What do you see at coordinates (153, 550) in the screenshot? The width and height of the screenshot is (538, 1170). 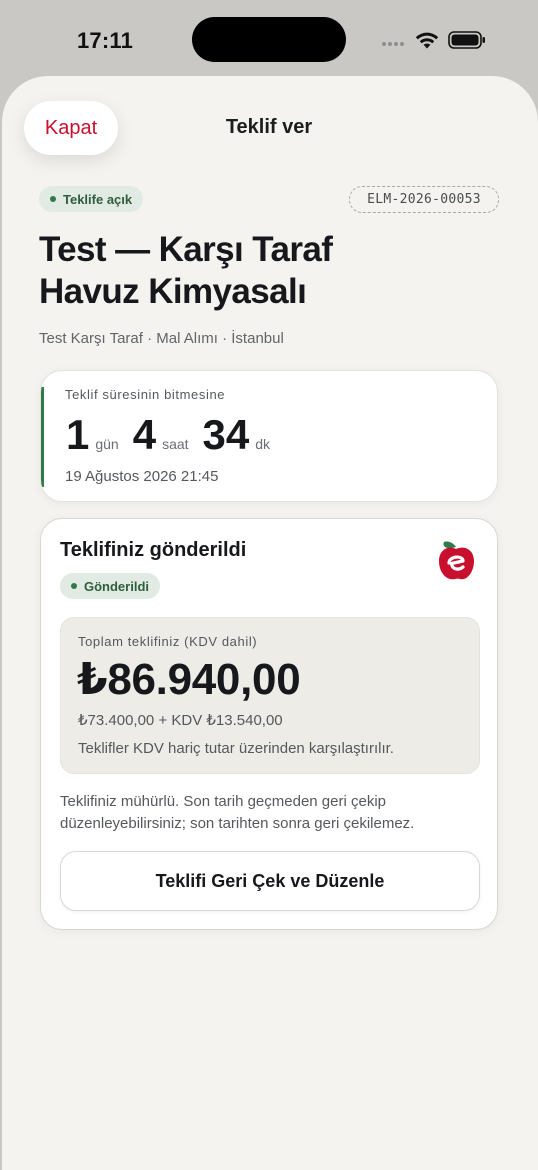 I see `offer-title: Teklifiniz gönderildi` at bounding box center [153, 550].